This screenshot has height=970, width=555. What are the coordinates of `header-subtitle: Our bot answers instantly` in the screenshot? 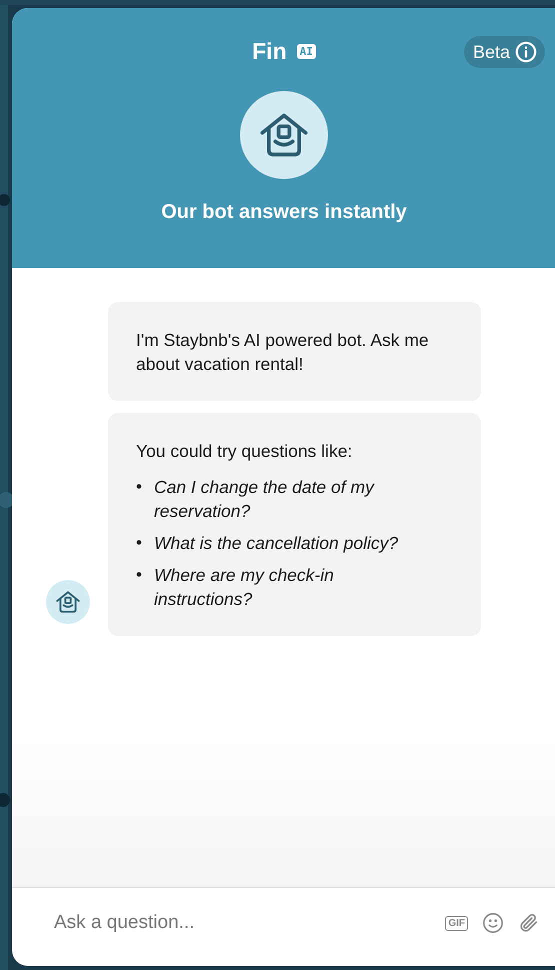 It's located at (284, 212).